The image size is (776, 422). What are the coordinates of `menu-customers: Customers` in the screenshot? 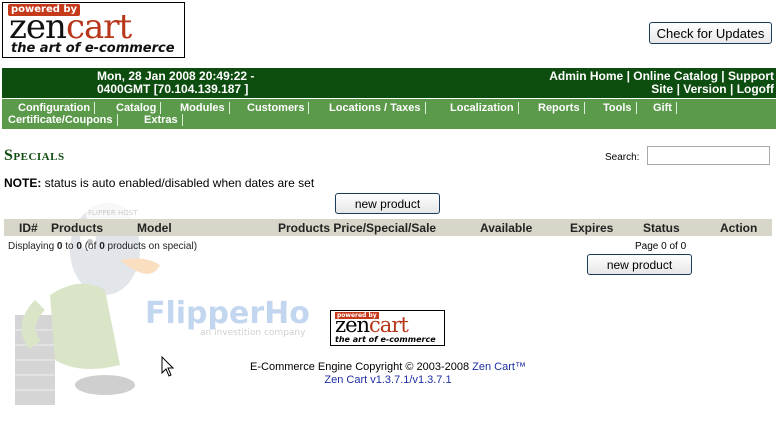 It's located at (278, 108).